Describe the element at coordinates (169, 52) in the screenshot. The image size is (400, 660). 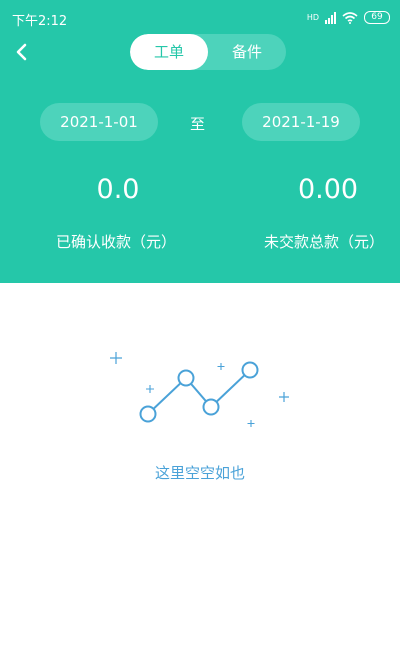
I see `tab-work-order: 工单` at that location.